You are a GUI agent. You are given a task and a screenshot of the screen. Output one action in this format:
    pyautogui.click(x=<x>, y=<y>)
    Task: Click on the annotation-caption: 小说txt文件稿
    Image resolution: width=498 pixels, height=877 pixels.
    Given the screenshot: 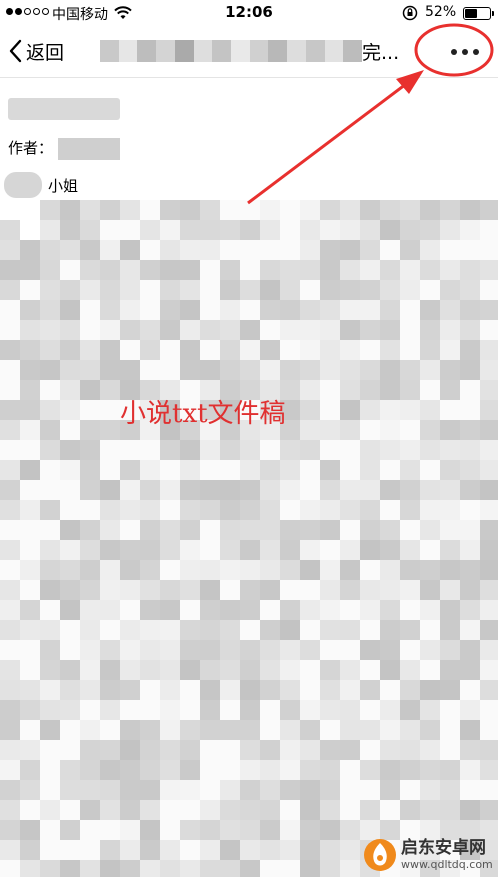 What is the action you would take?
    pyautogui.click(x=203, y=414)
    